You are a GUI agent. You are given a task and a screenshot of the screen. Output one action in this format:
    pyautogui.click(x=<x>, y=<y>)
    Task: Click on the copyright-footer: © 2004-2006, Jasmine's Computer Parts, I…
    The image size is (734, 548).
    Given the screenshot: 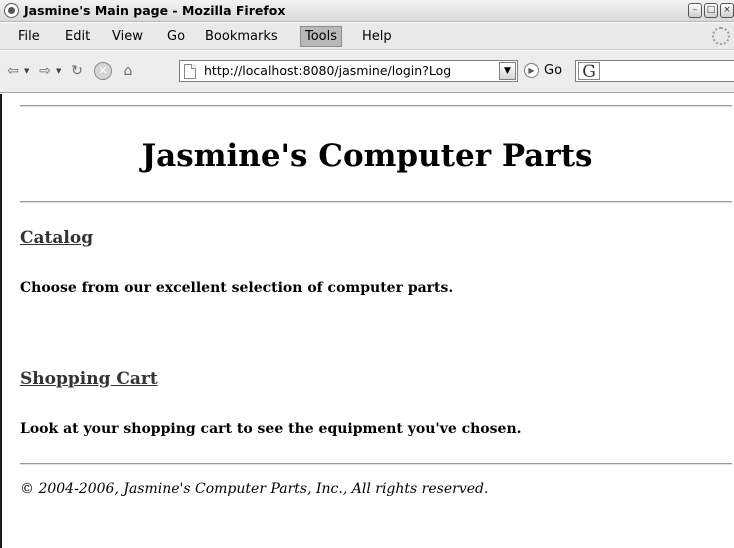 What is the action you would take?
    pyautogui.click(x=254, y=489)
    